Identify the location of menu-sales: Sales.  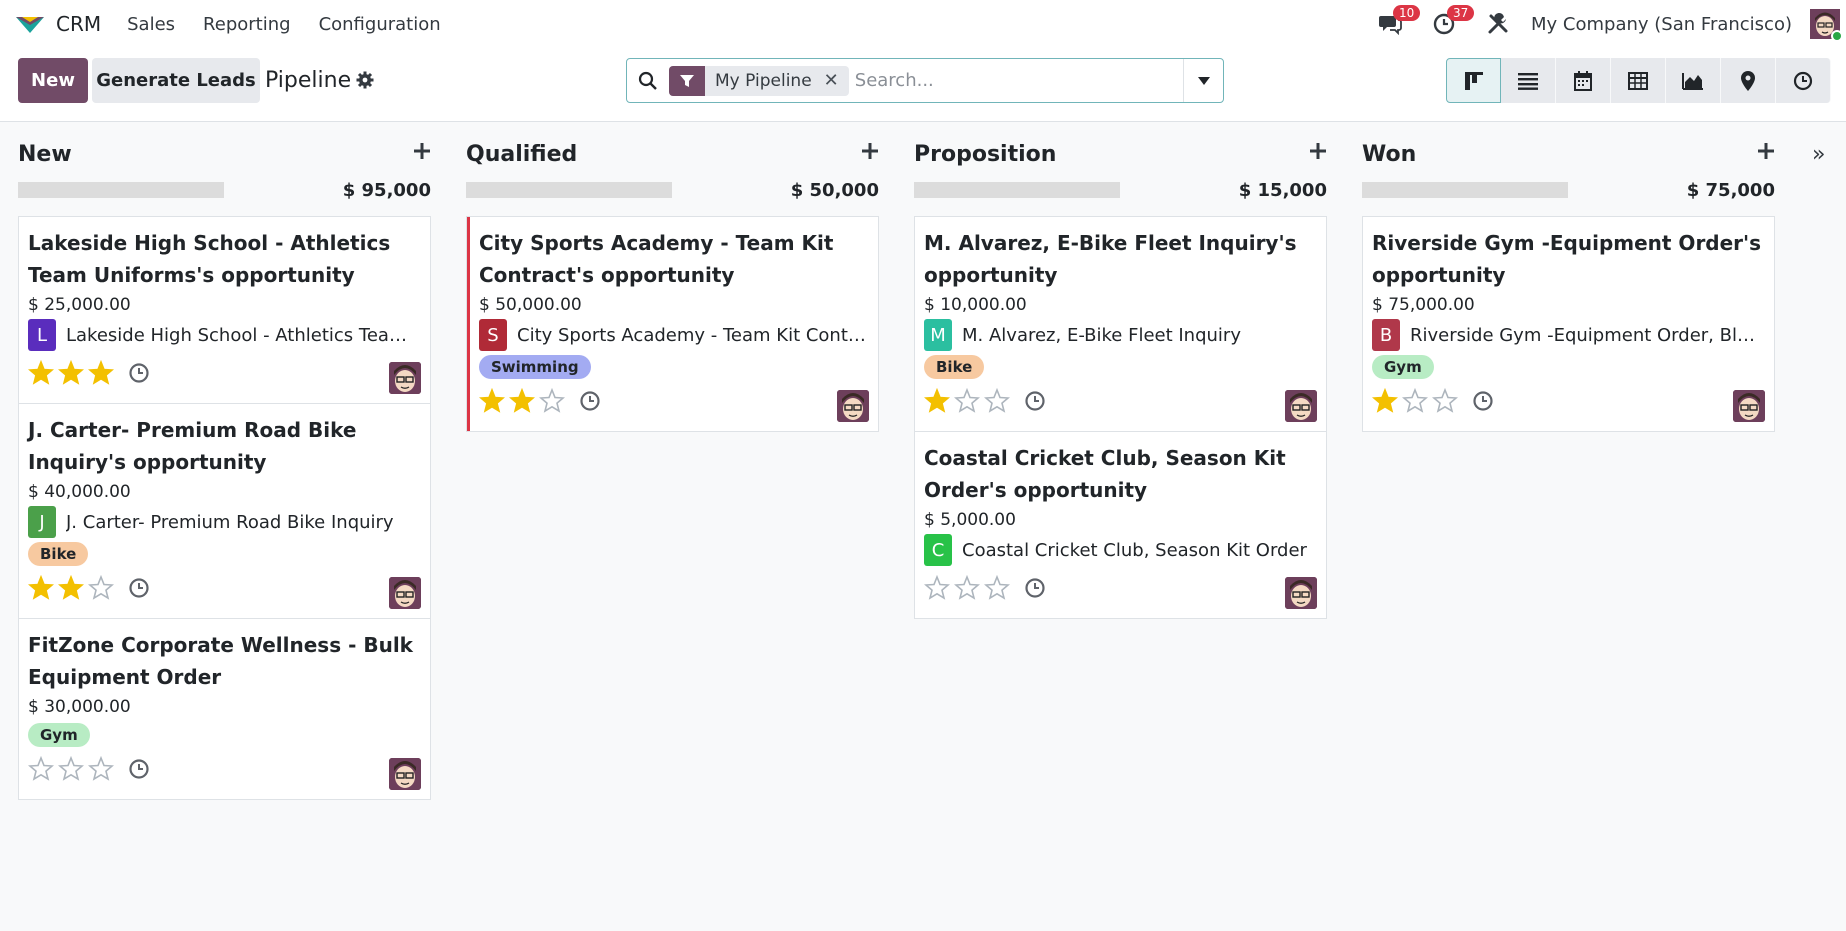
(151, 24).